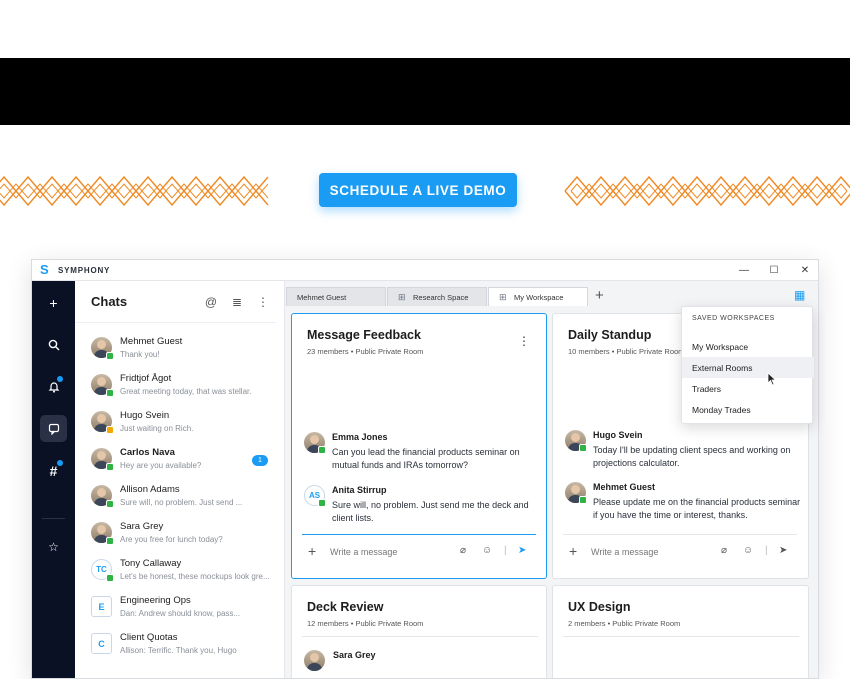 This screenshot has height=679, width=850. I want to click on tab-mehmet-guest: Mehmet Guest, so click(336, 296).